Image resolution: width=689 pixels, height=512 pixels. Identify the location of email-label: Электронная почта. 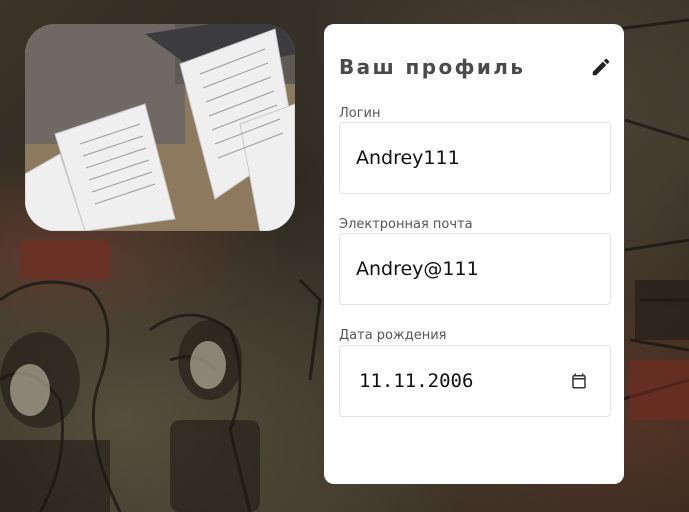
(406, 224).